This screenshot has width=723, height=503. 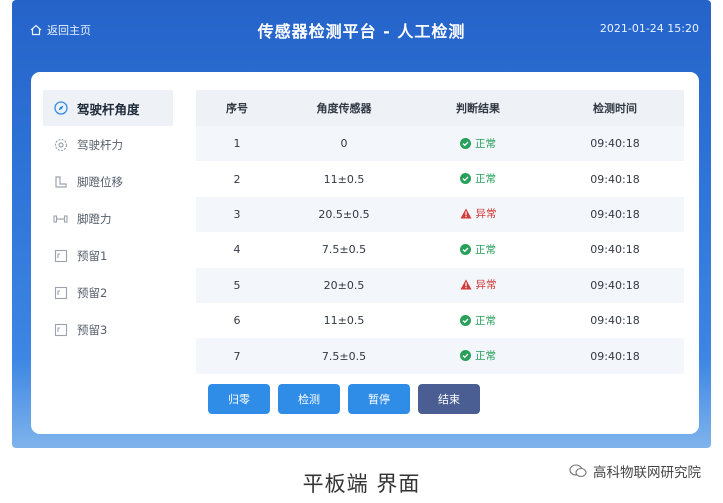 What do you see at coordinates (94, 218) in the screenshot?
I see `sidebar-item-label: 脚蹬力` at bounding box center [94, 218].